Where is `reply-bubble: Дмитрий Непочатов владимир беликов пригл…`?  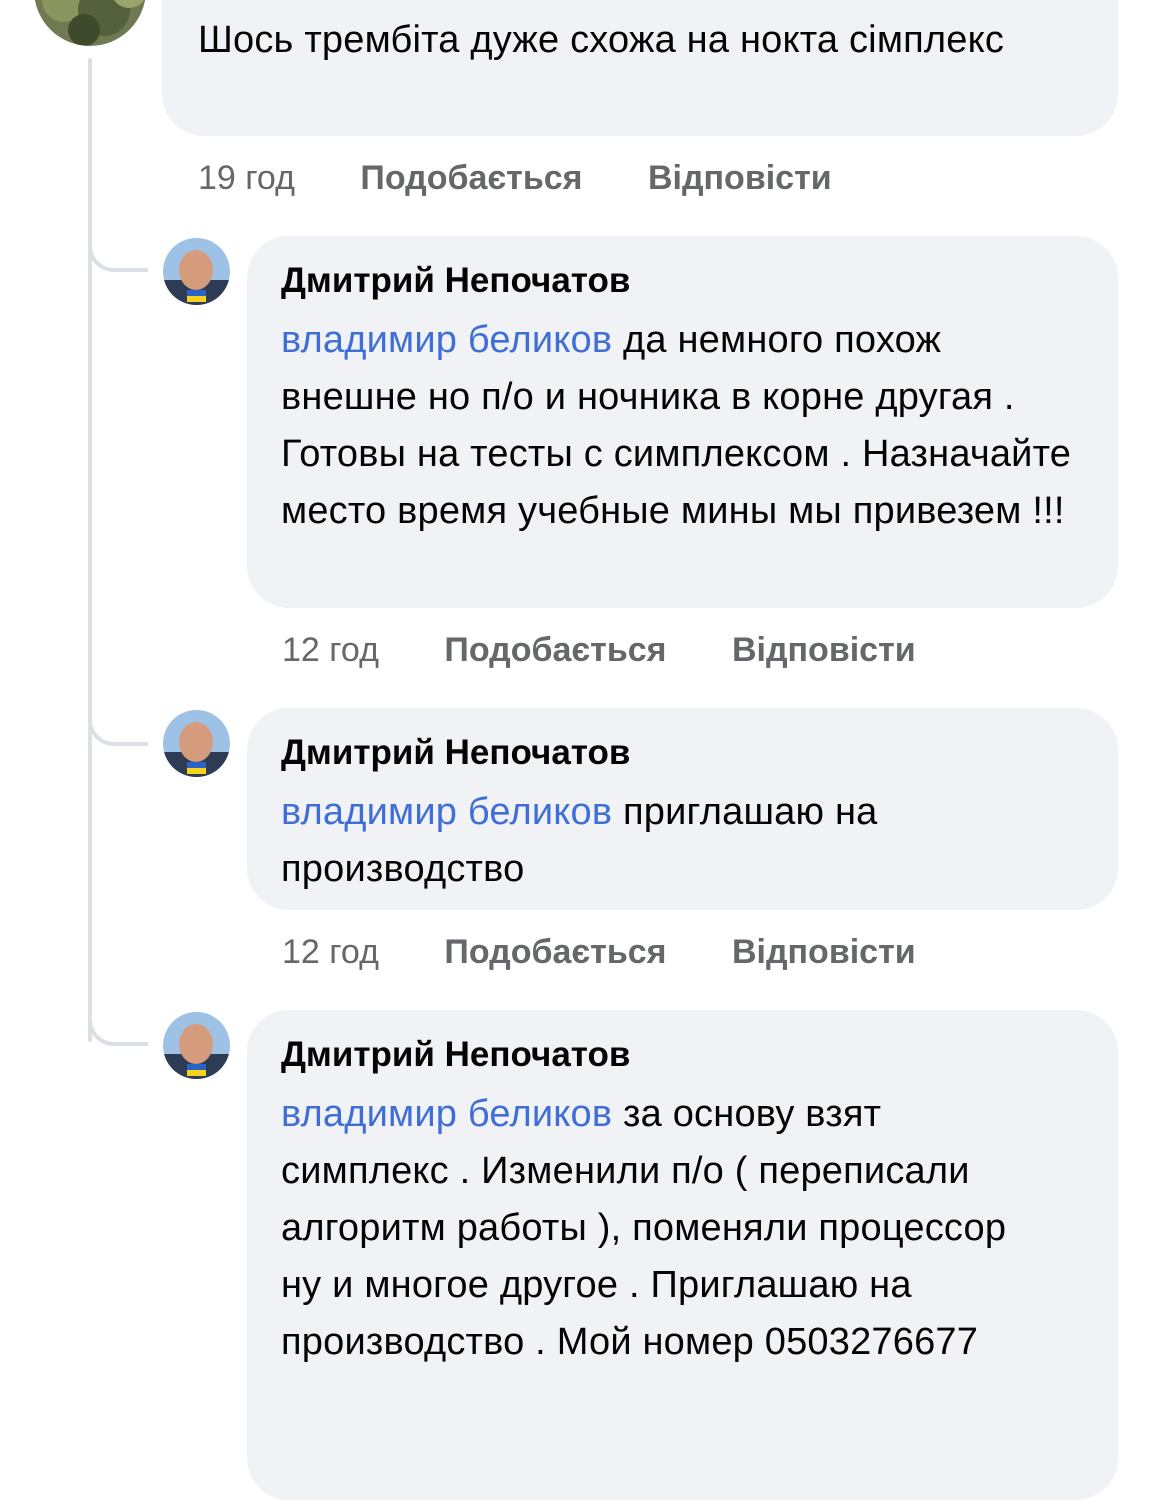 reply-bubble: Дмитрий Непочатов владимир беликов пригл… is located at coordinates (682, 809).